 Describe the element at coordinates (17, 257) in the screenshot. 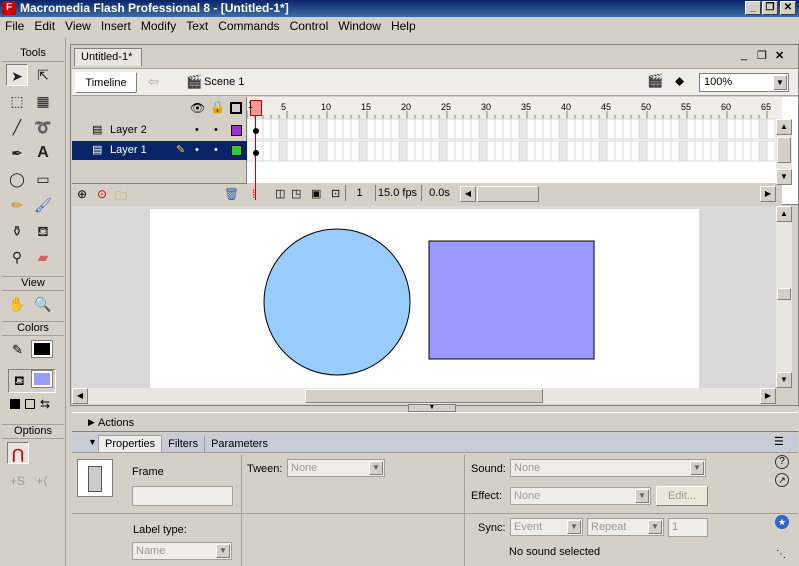

I see `eyedropper-tool-icon: ⚲` at that location.